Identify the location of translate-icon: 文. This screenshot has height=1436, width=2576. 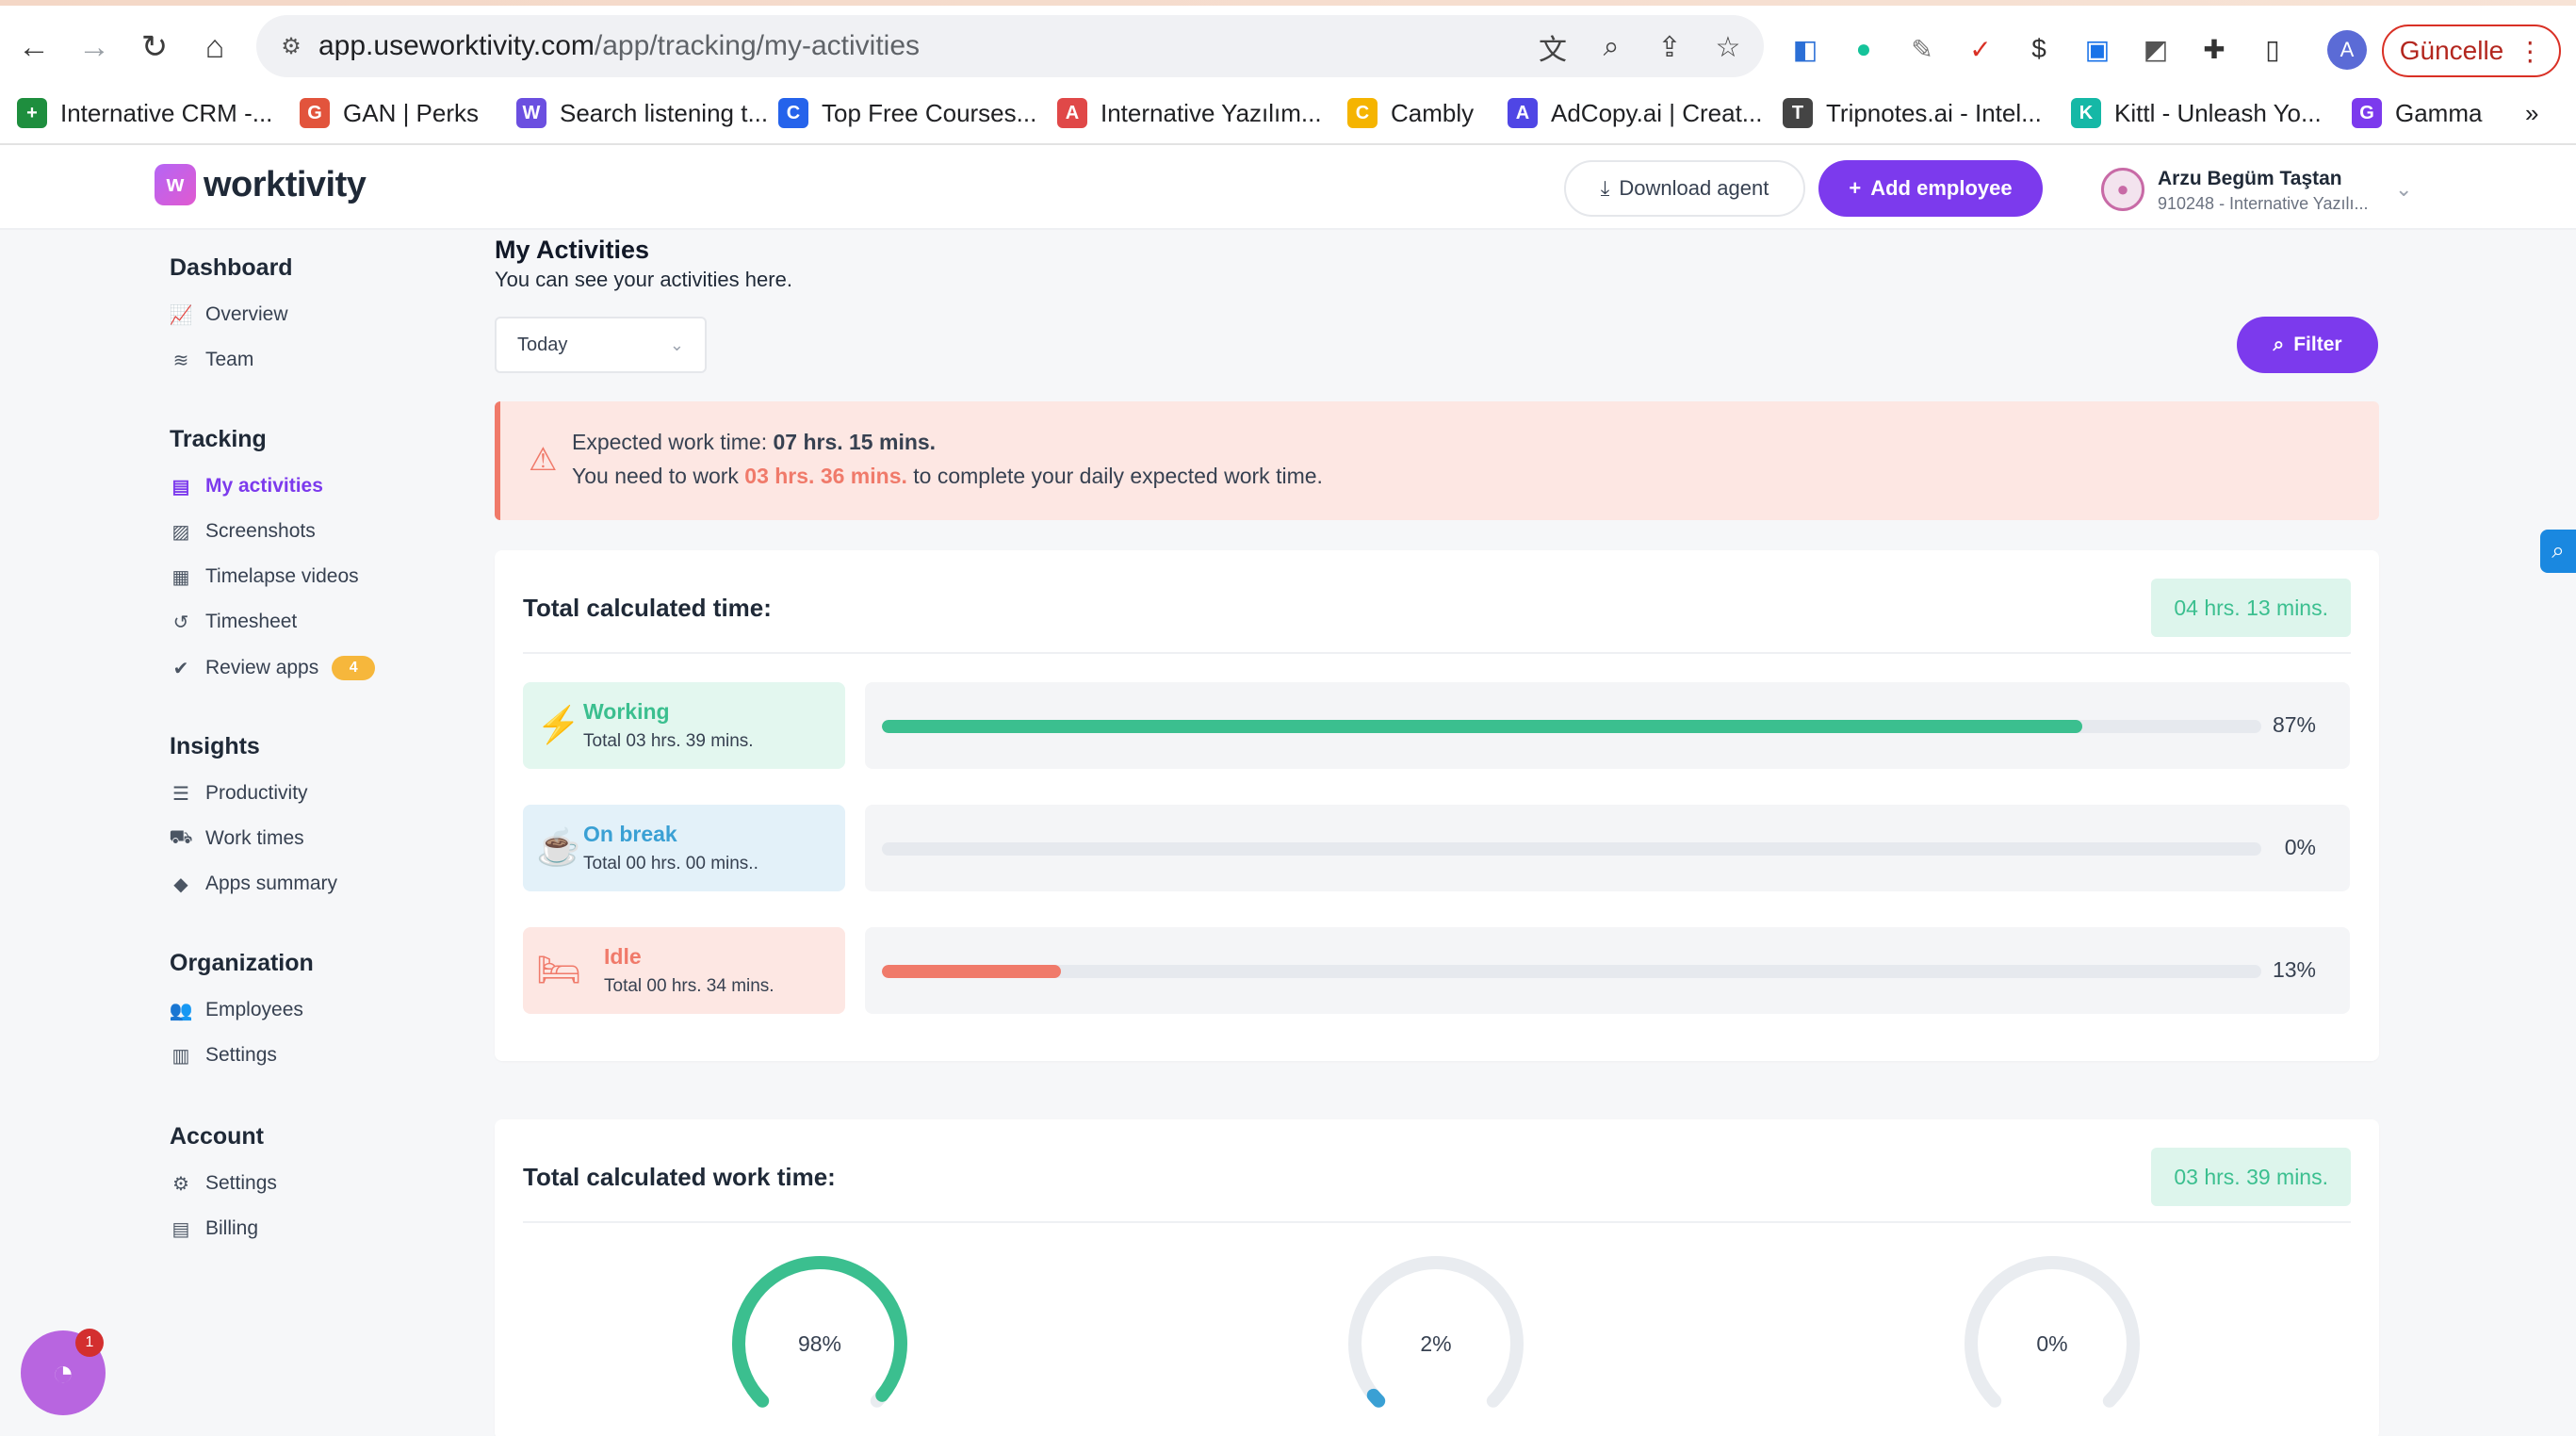
(1553, 47).